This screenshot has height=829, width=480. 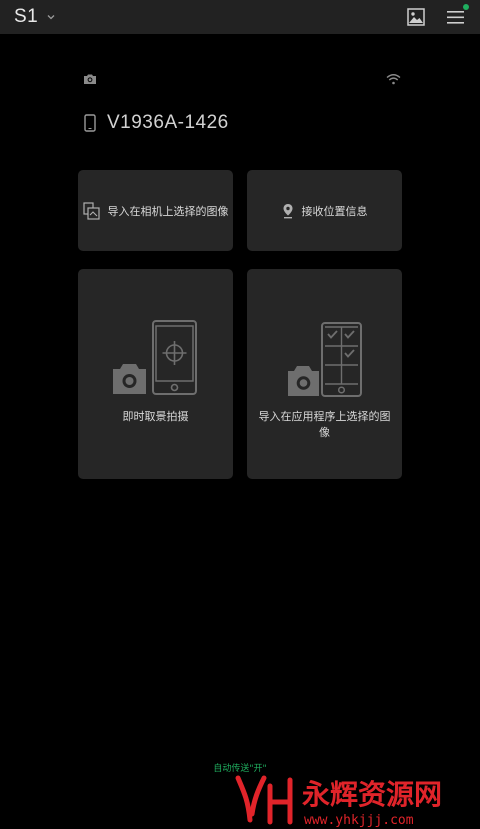 What do you see at coordinates (90, 79) in the screenshot?
I see `camera-icon` at bounding box center [90, 79].